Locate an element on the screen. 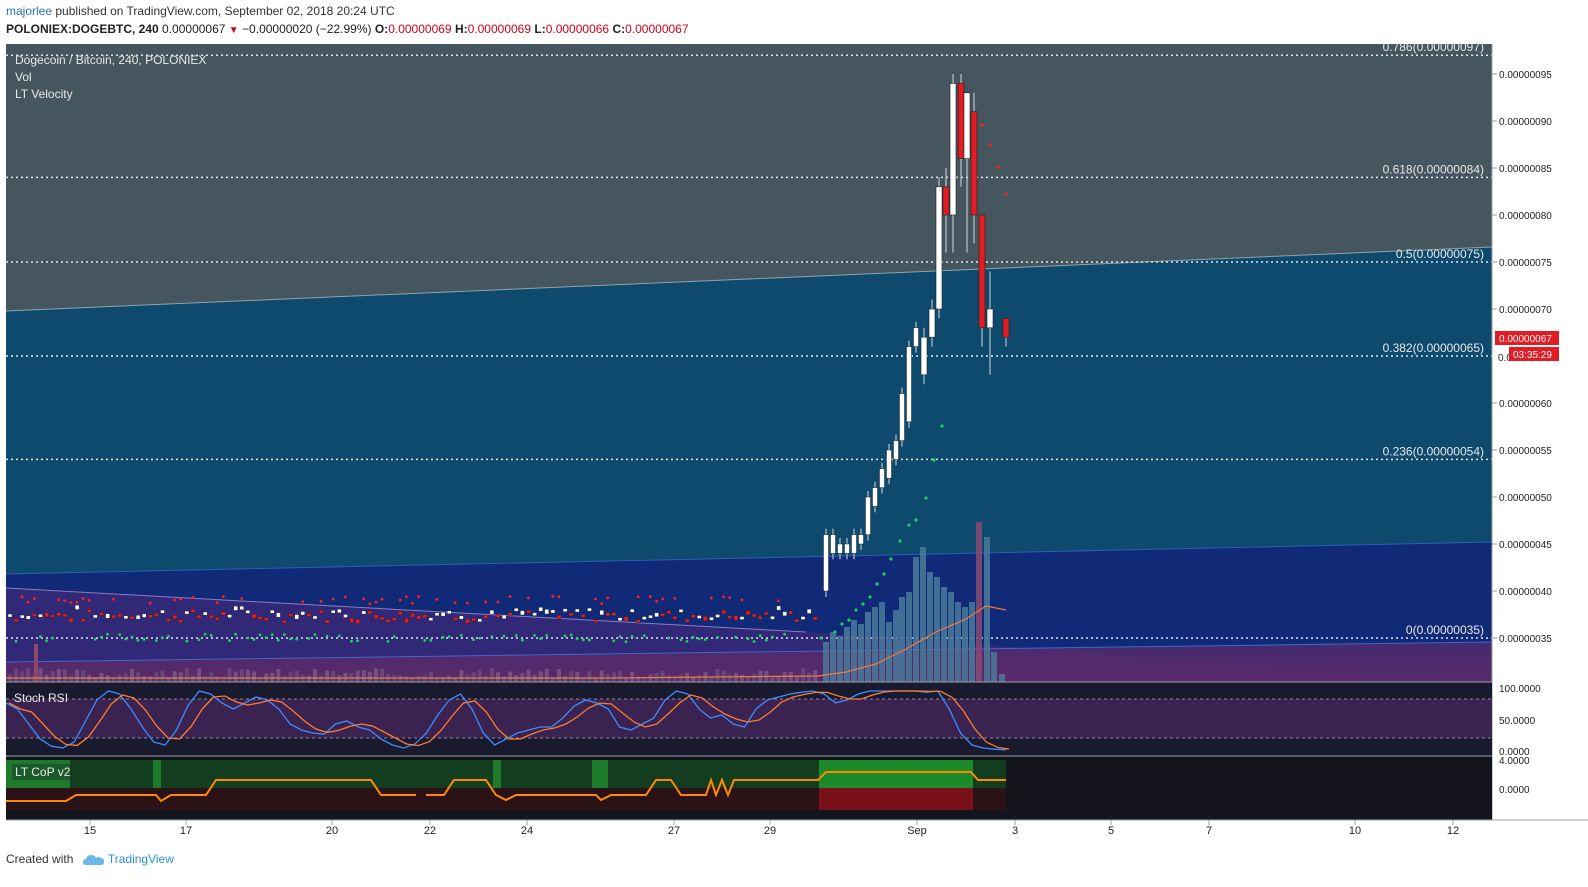 The width and height of the screenshot is (1588, 887). stoch-band is located at coordinates (749, 718).